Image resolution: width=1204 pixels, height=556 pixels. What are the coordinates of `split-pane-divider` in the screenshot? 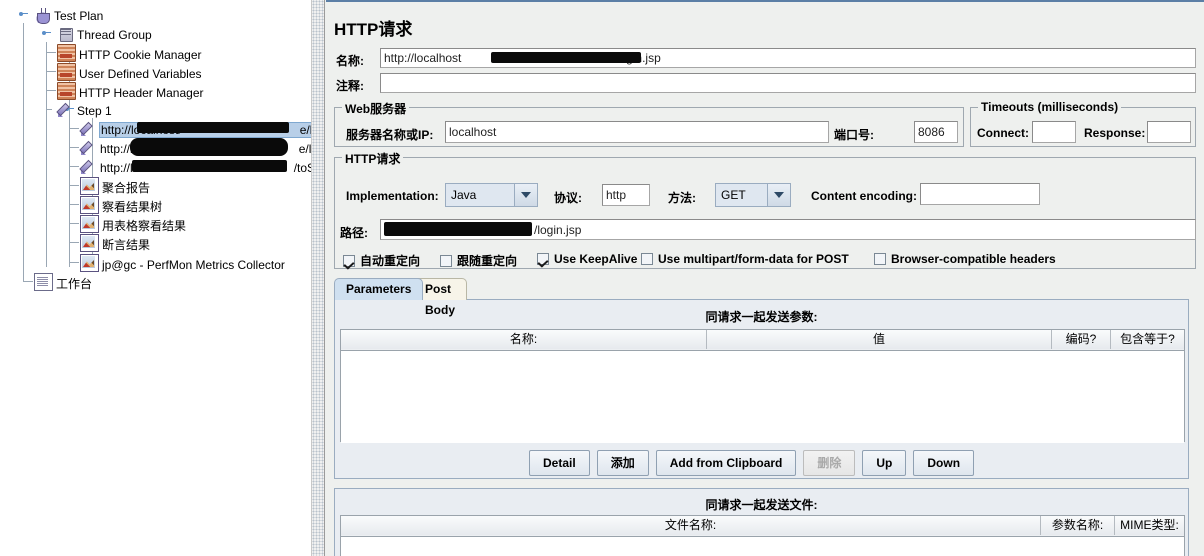 It's located at (318, 278).